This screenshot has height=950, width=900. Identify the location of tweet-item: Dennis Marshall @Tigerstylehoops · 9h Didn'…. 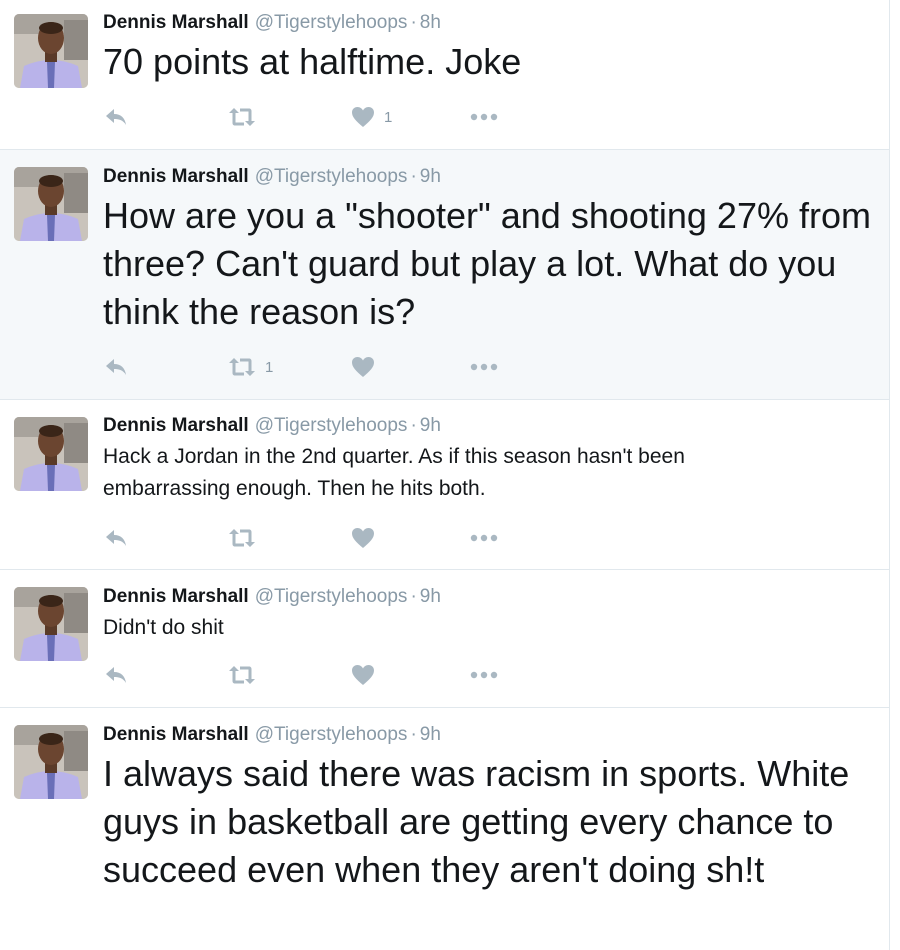
(444, 639).